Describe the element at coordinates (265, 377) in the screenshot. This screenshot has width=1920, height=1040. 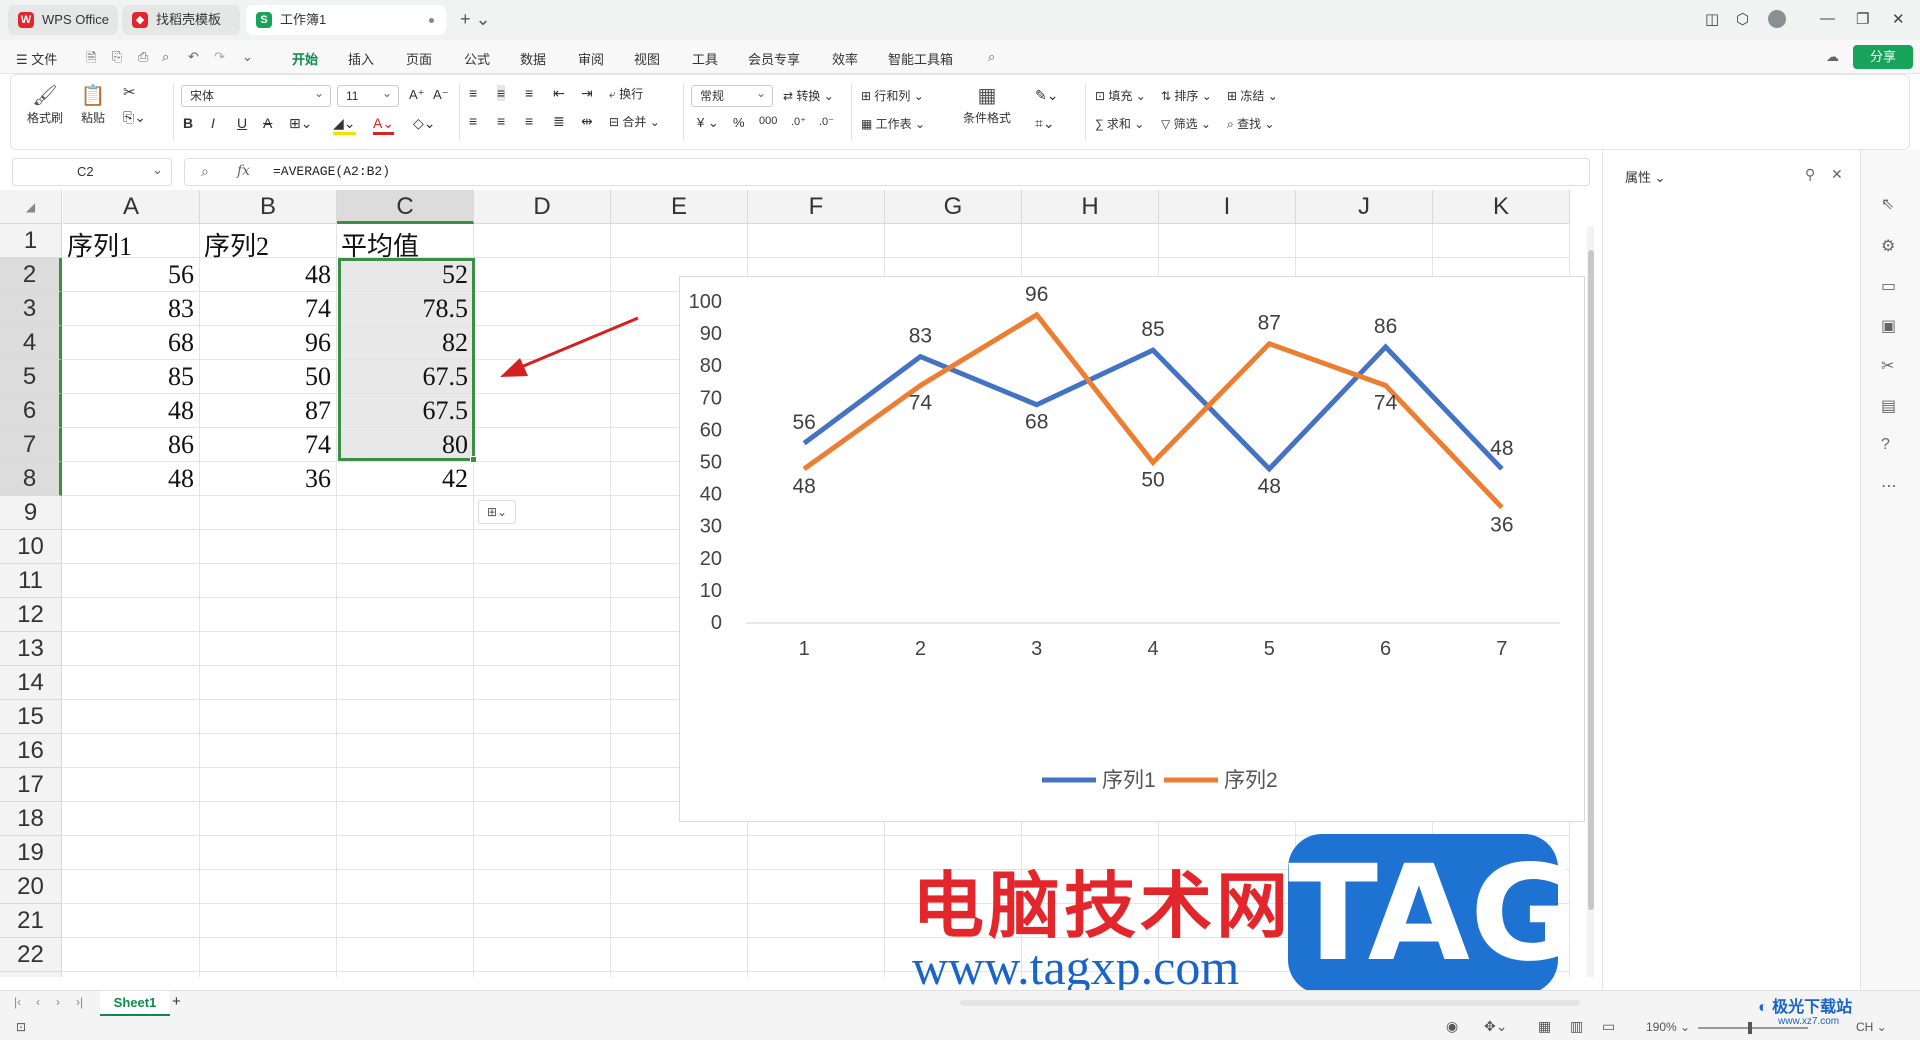
I see `data-cell: 50` at that location.